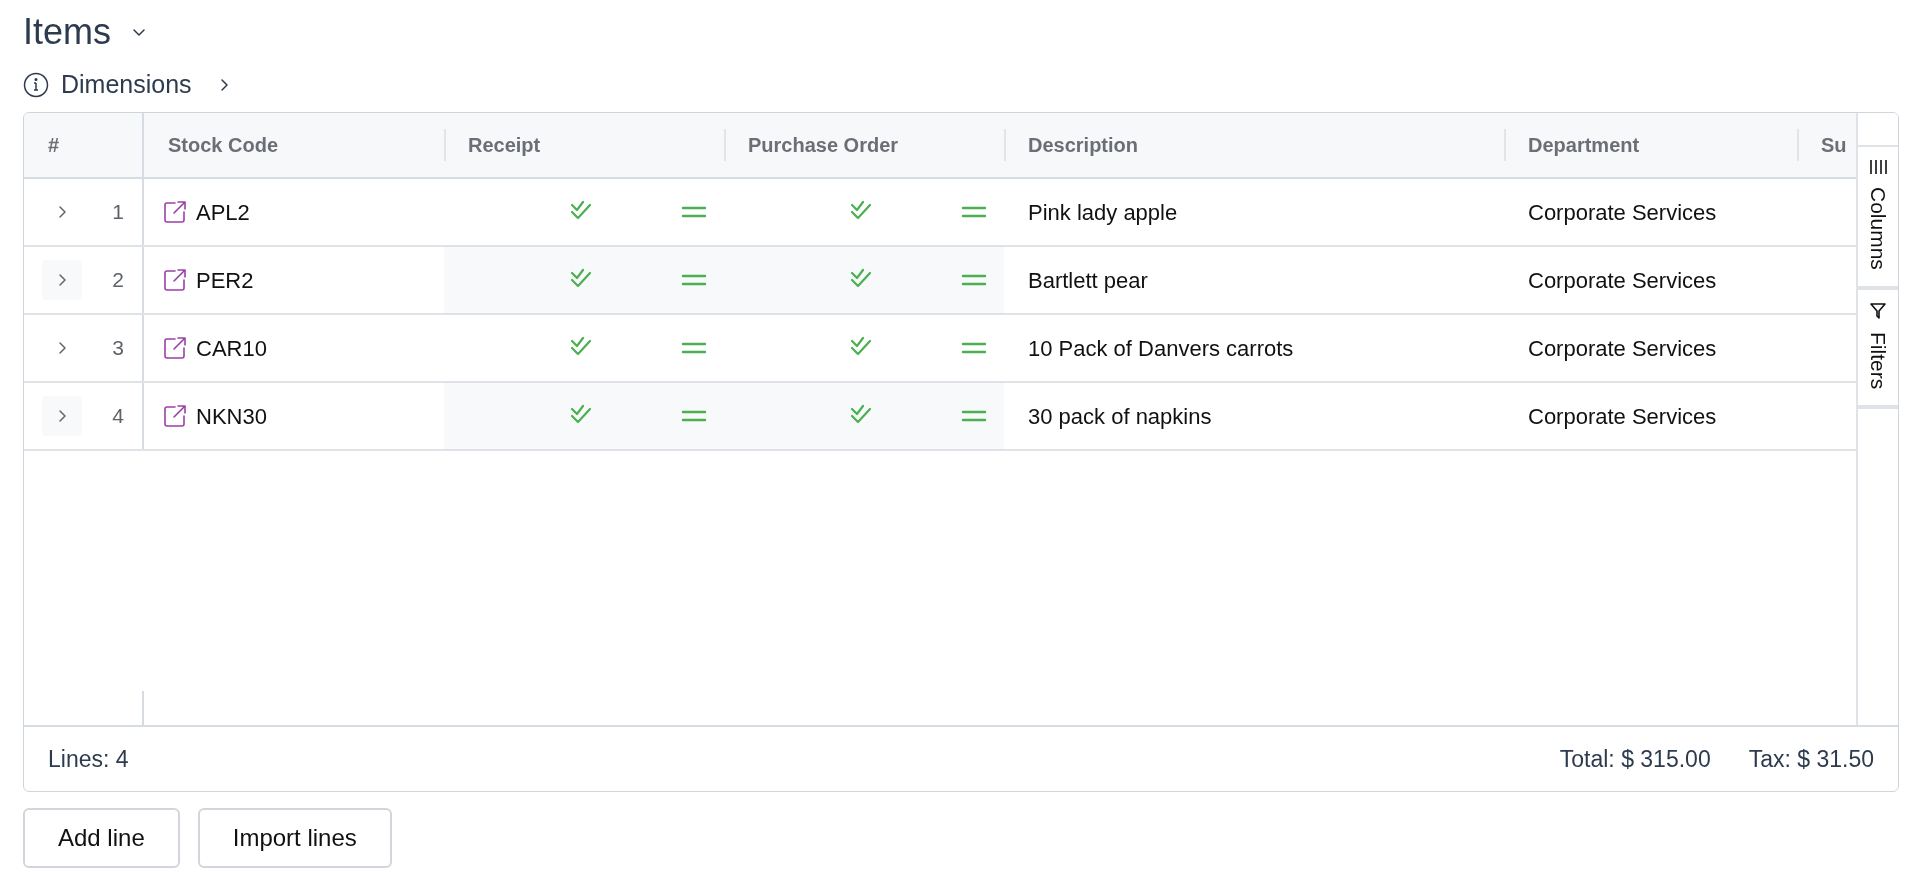 This screenshot has height=892, width=1922. What do you see at coordinates (1103, 212) in the screenshot?
I see `description-text: Pink lady apple` at bounding box center [1103, 212].